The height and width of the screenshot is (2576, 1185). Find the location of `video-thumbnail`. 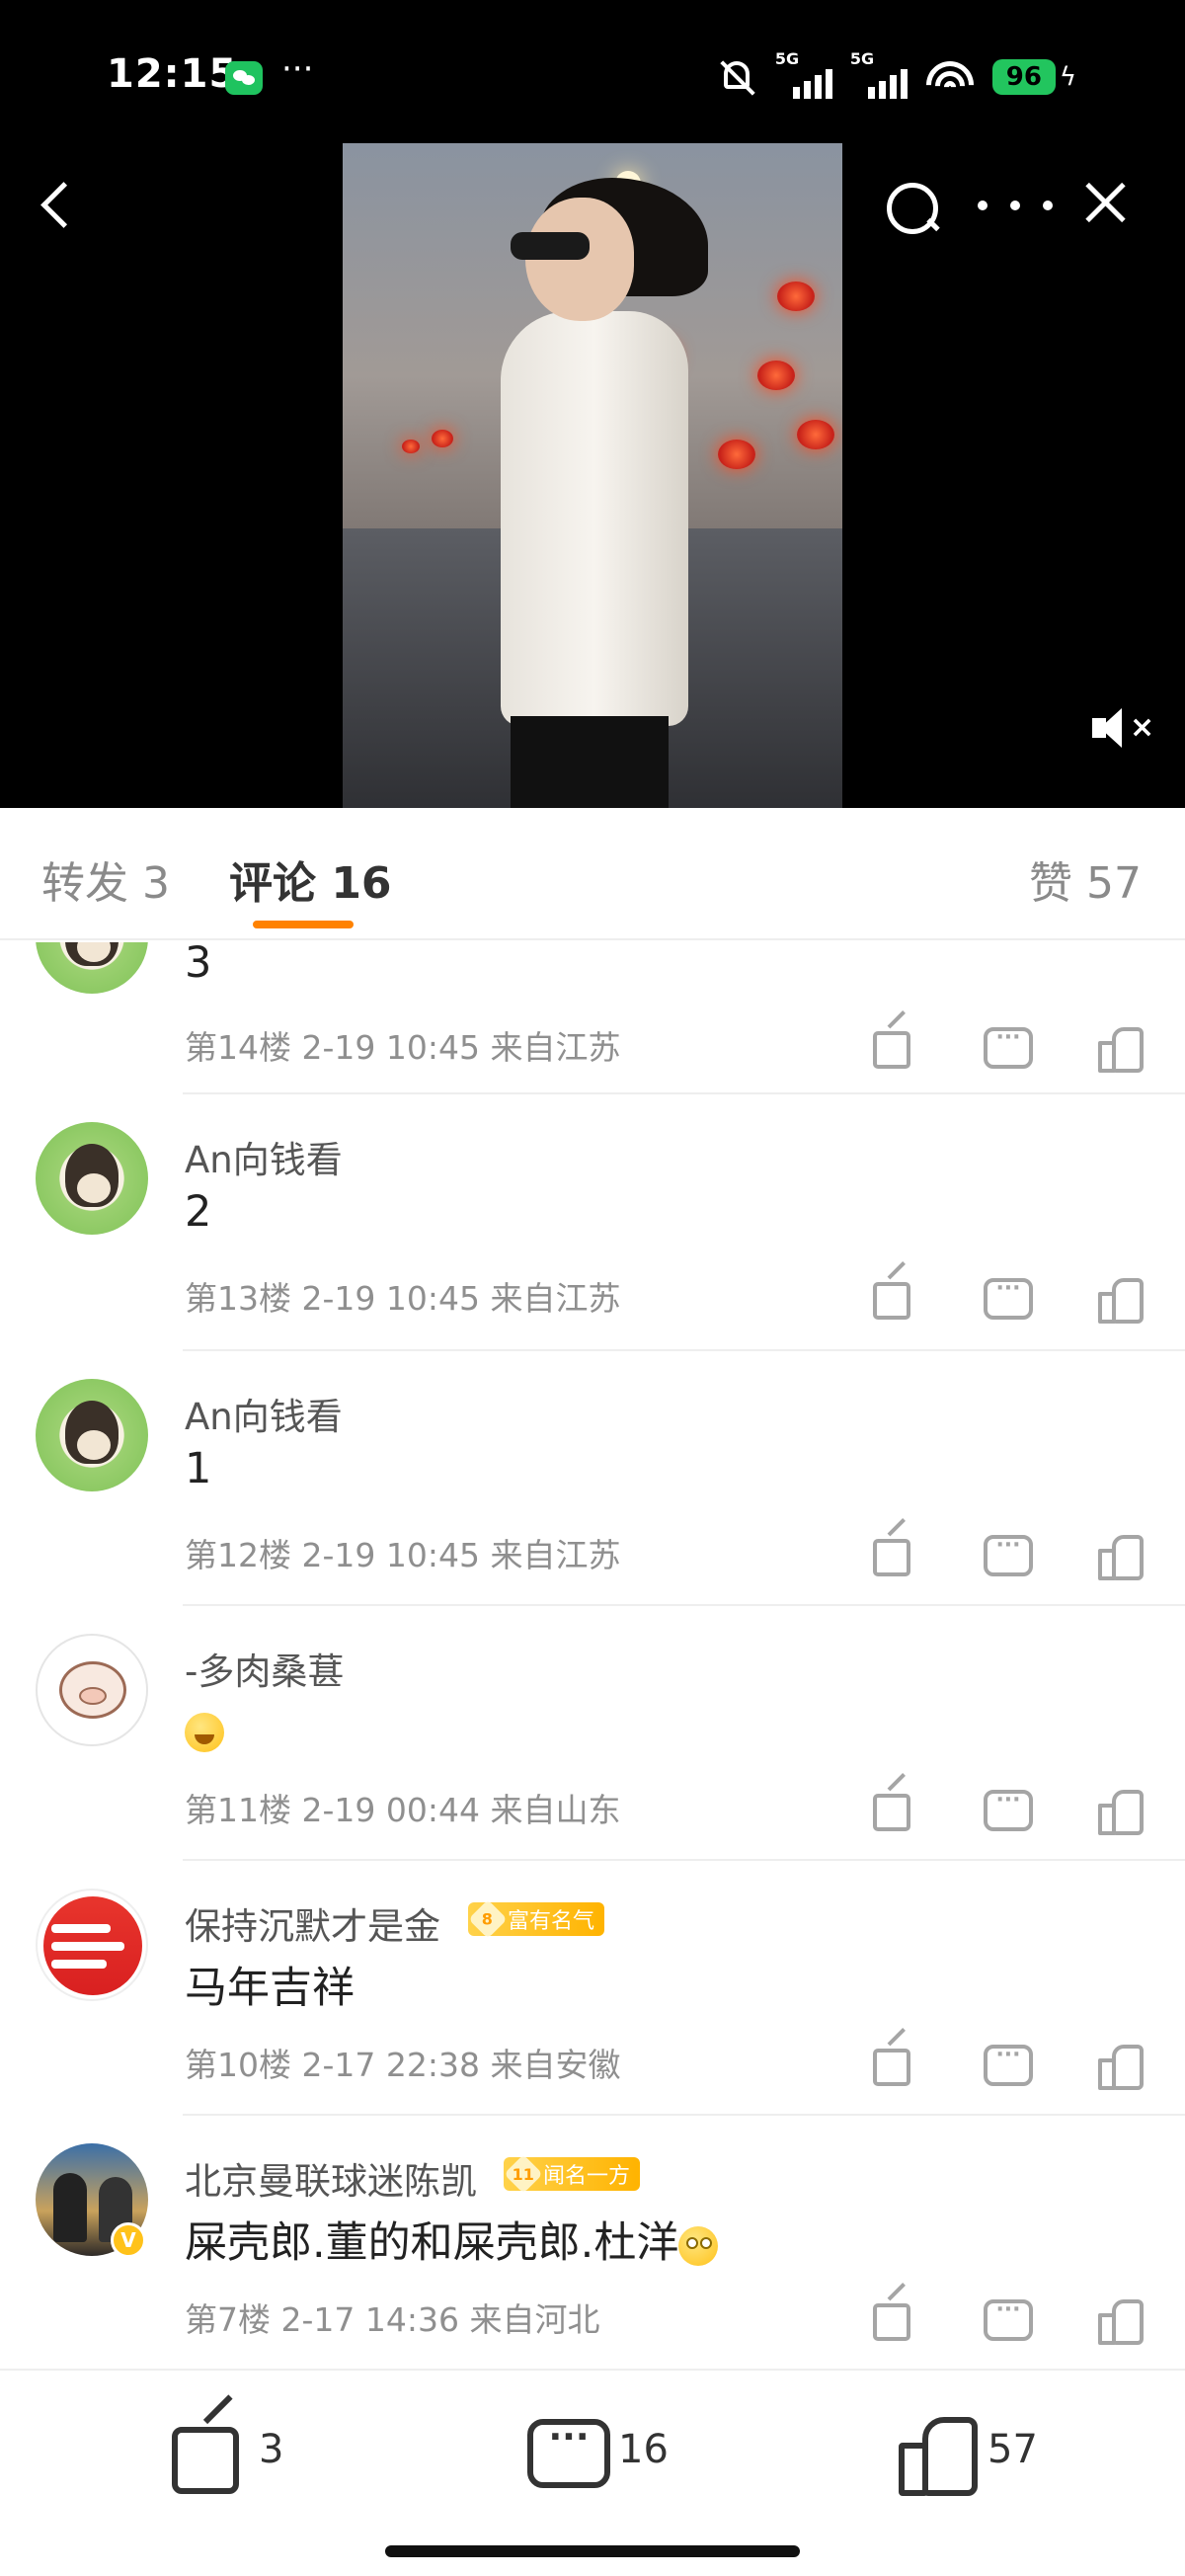

video-thumbnail is located at coordinates (592, 475).